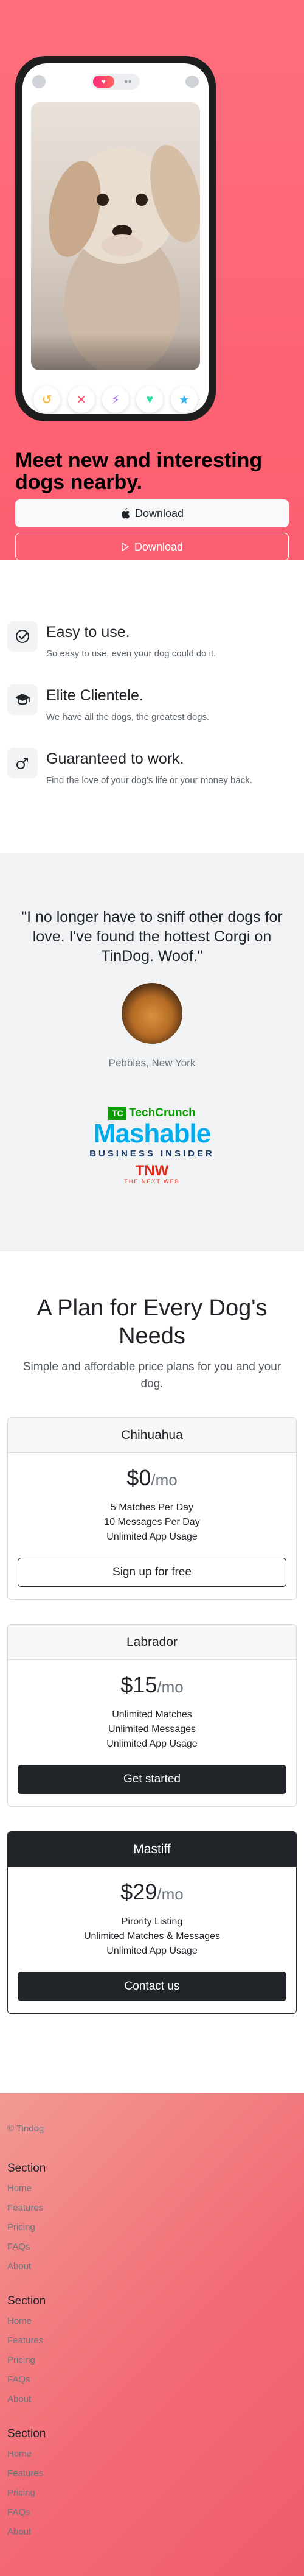 This screenshot has height=2576, width=304. What do you see at coordinates (152, 1779) in the screenshot?
I see `get-started-button: Get started` at bounding box center [152, 1779].